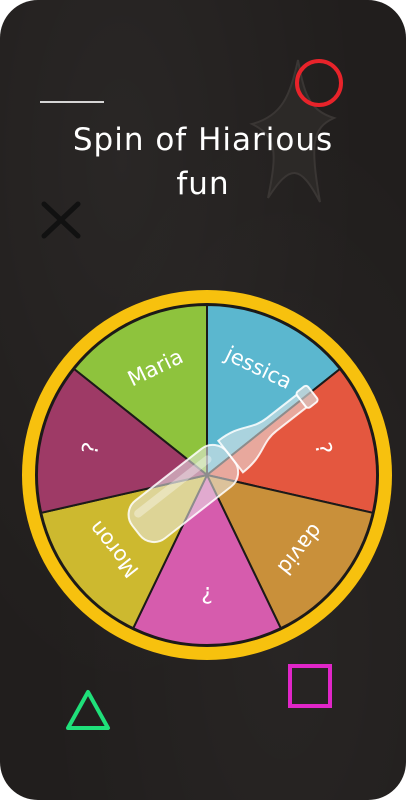  I want to click on triangle-icon, so click(88, 710).